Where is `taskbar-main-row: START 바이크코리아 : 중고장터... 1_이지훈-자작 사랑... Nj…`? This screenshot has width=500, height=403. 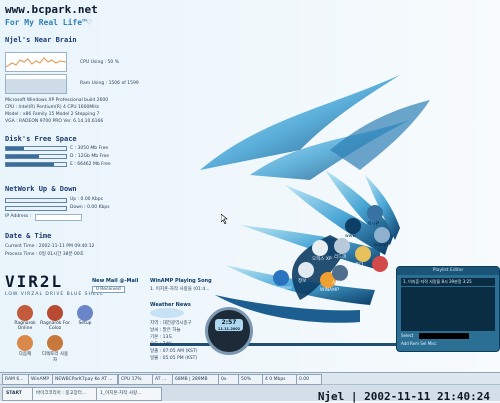 taskbar-main-row: START 바이크코리아 : 중고장터... 1_이지훈-자작 사랑... Nj… is located at coordinates (250, 394).